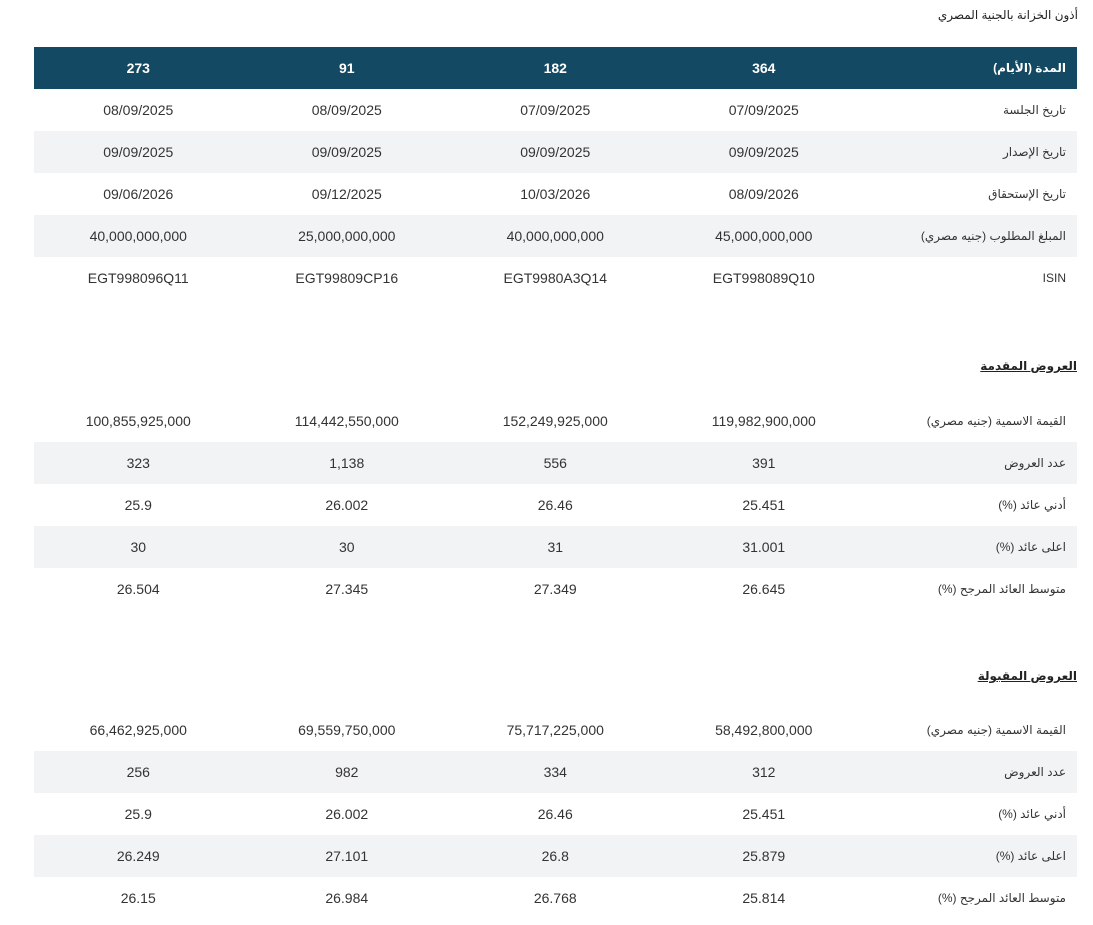  Describe the element at coordinates (347, 589) in the screenshot. I see `table-cell: 27.345` at that location.